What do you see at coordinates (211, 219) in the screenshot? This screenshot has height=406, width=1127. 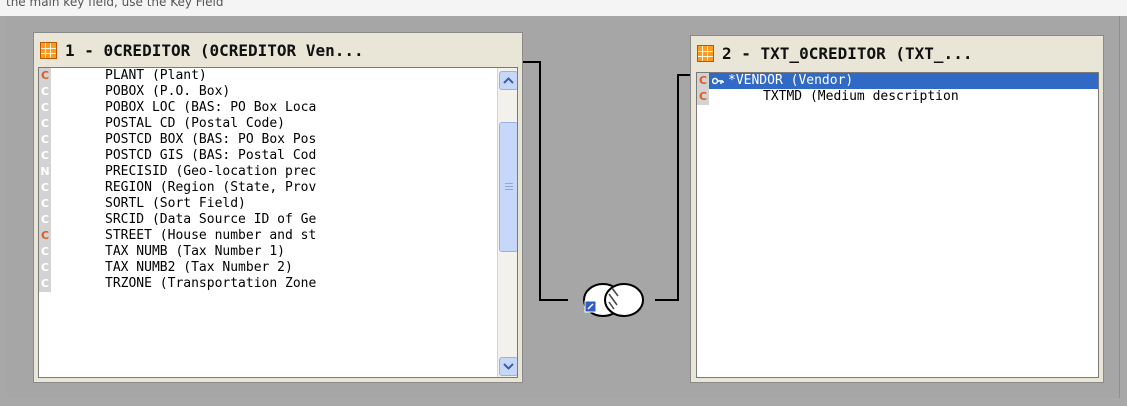 I see `field-name: SRCID (Data Source ID of Ge` at bounding box center [211, 219].